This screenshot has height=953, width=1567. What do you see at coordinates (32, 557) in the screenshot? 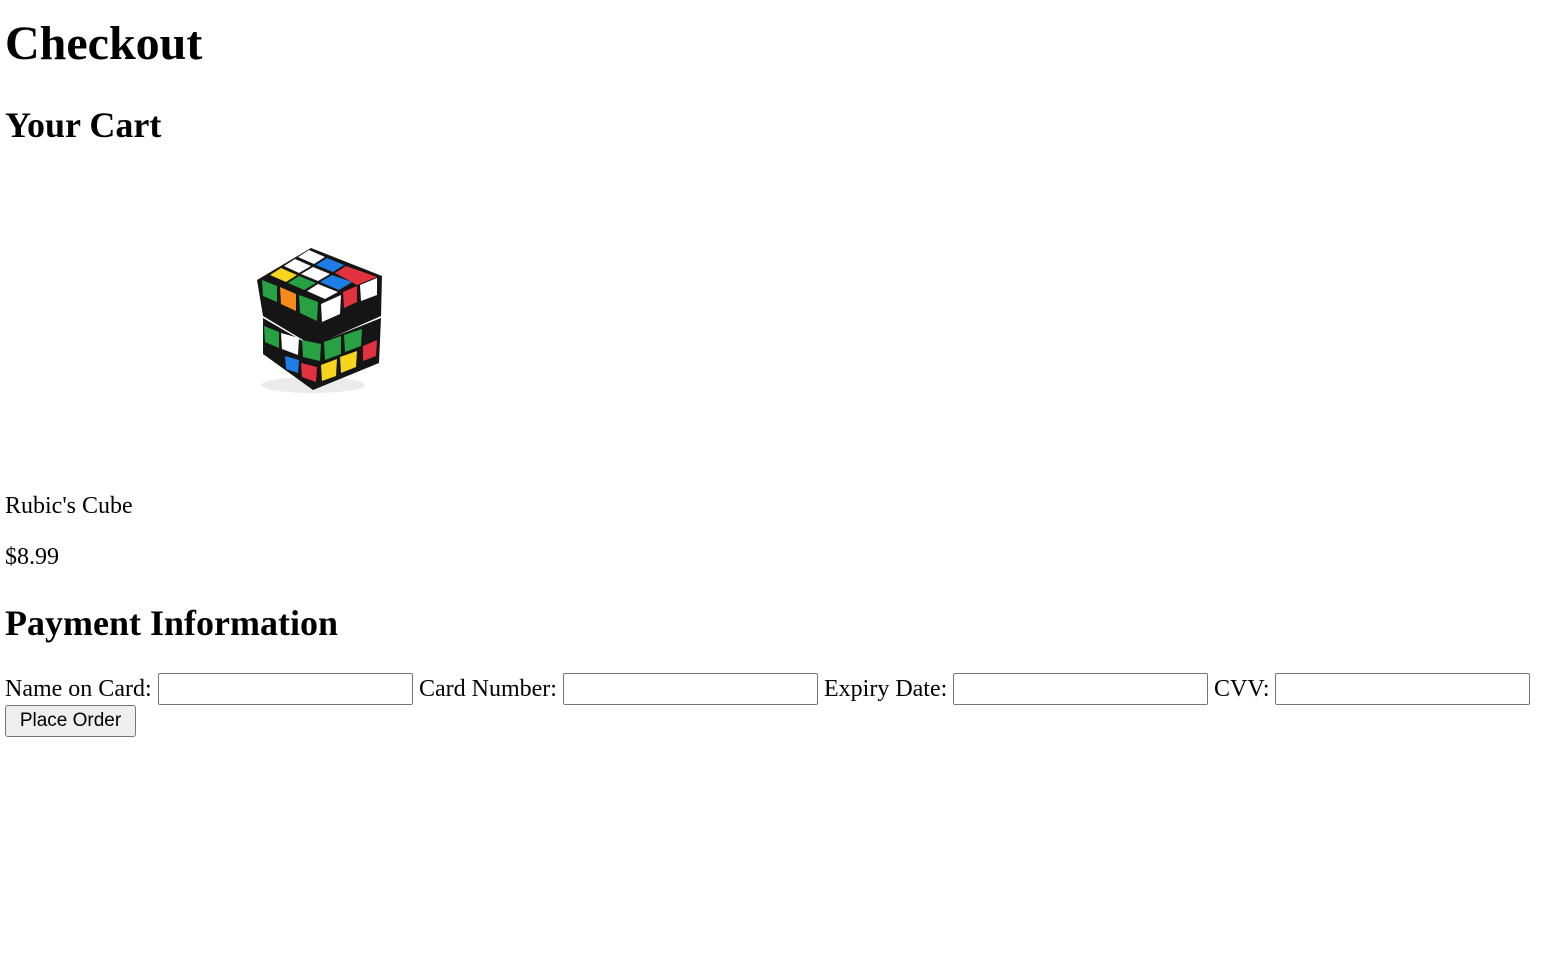
I see `product-price: $8.99` at bounding box center [32, 557].